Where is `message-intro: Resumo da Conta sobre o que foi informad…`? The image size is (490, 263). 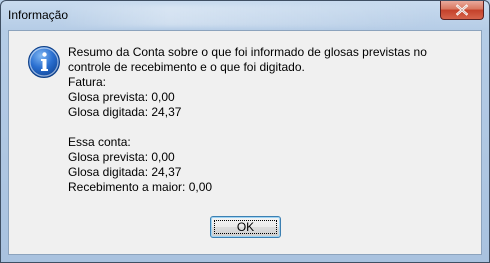 message-intro: Resumo da Conta sobre o que foi informad… is located at coordinates (247, 59).